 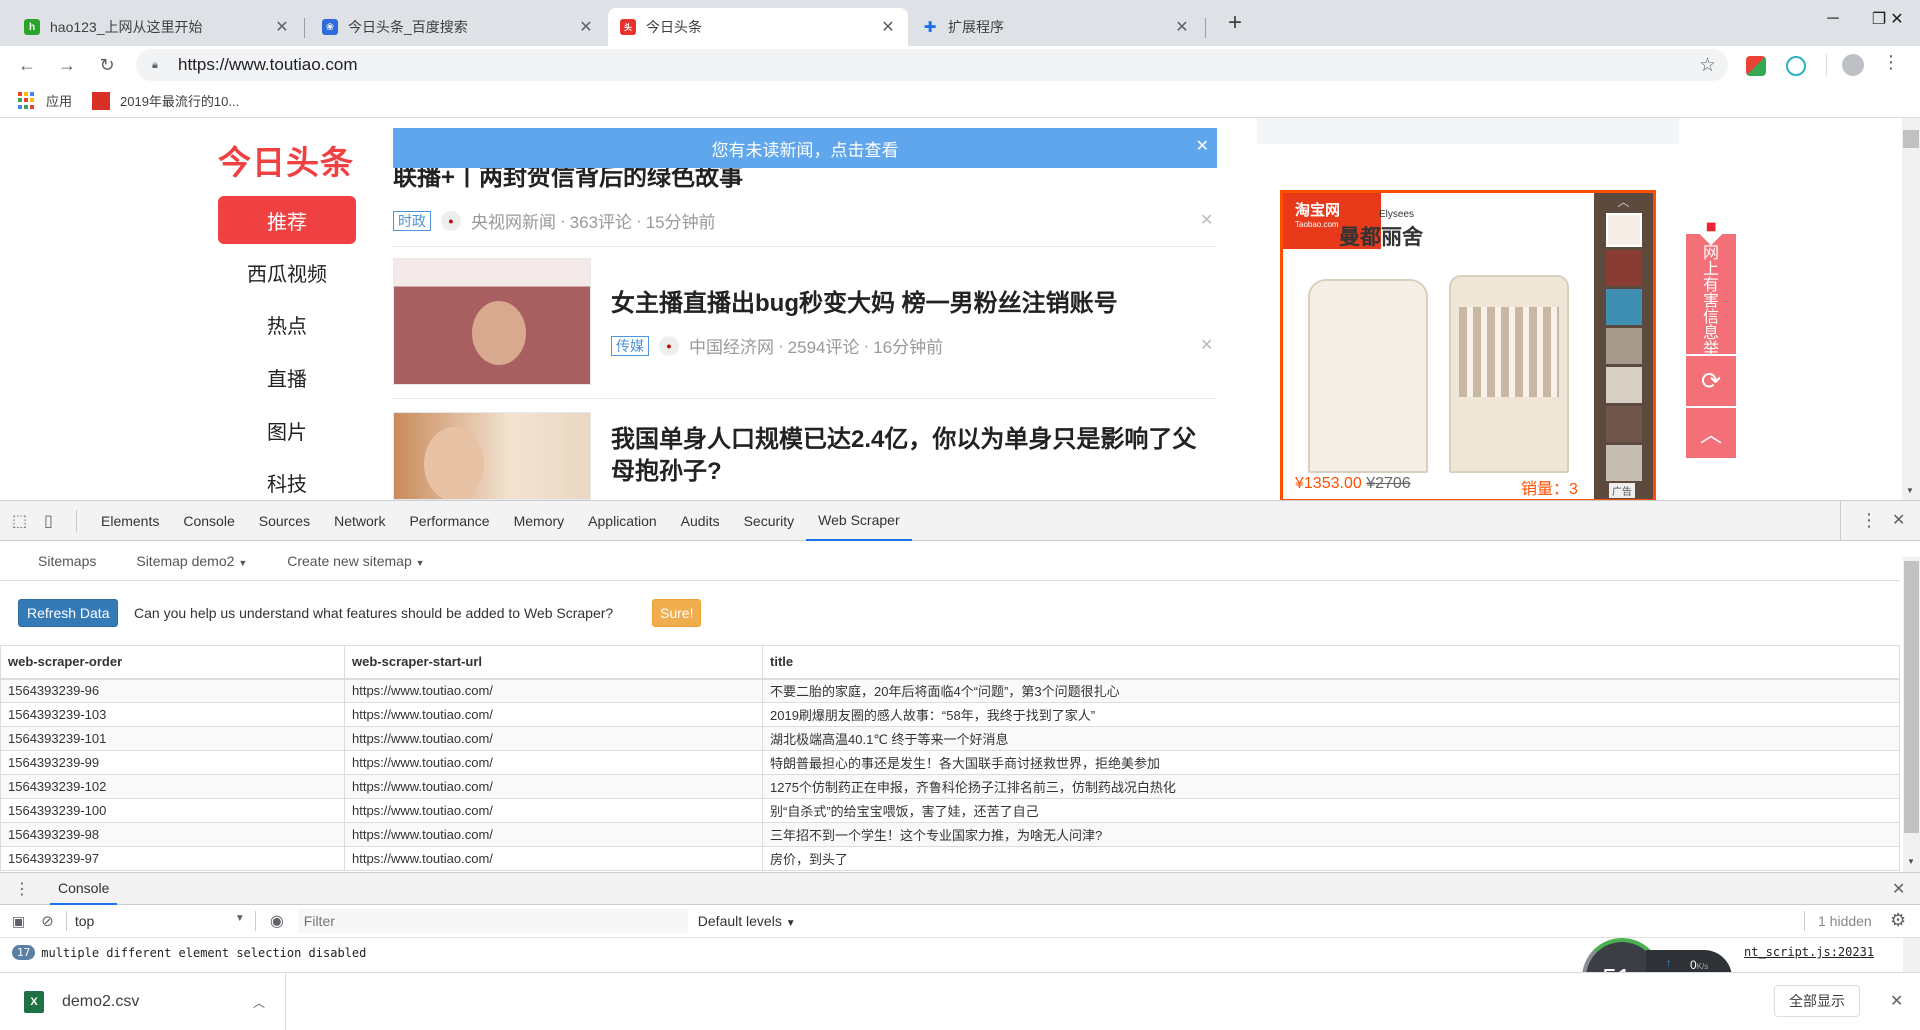 What do you see at coordinates (1833, 19) in the screenshot?
I see `minimize-button: ─` at bounding box center [1833, 19].